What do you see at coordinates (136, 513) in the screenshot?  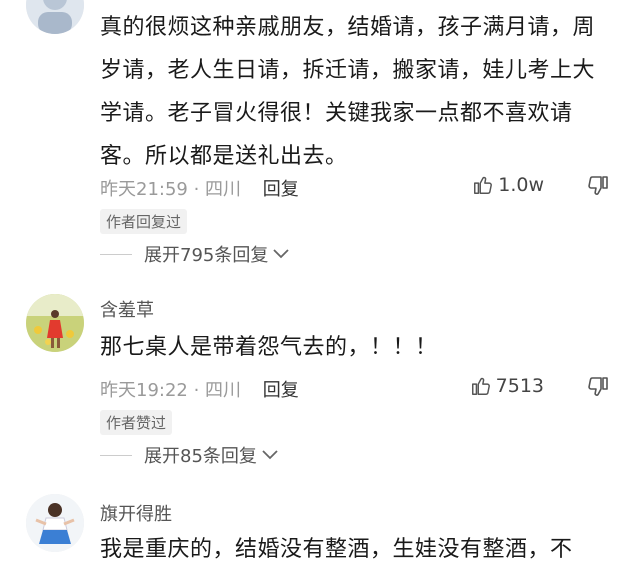 I see `comment-username: 旗开得胜` at bounding box center [136, 513].